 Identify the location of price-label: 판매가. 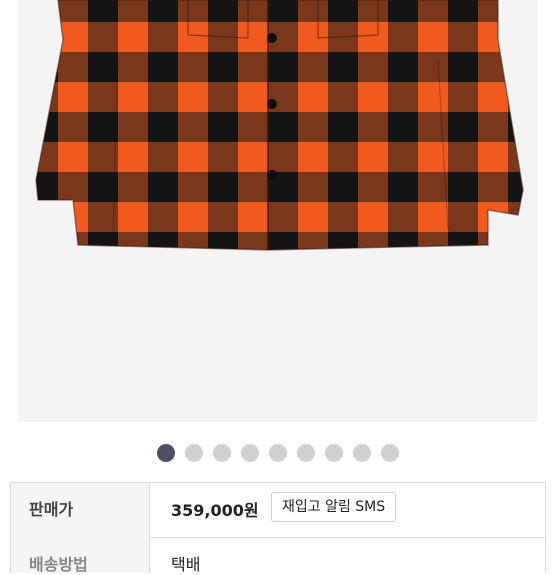
(51, 509).